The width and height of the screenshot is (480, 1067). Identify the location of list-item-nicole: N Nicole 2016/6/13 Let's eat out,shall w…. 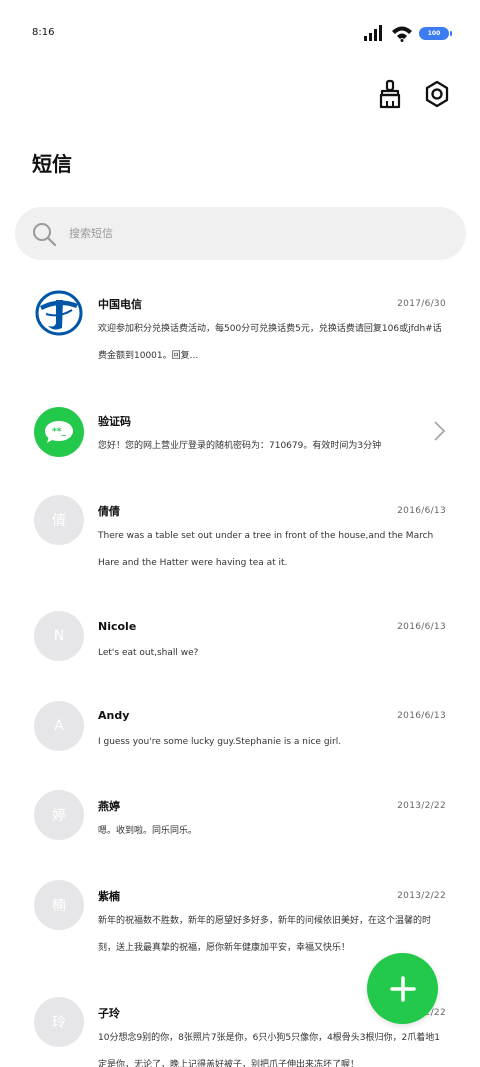
(240, 646).